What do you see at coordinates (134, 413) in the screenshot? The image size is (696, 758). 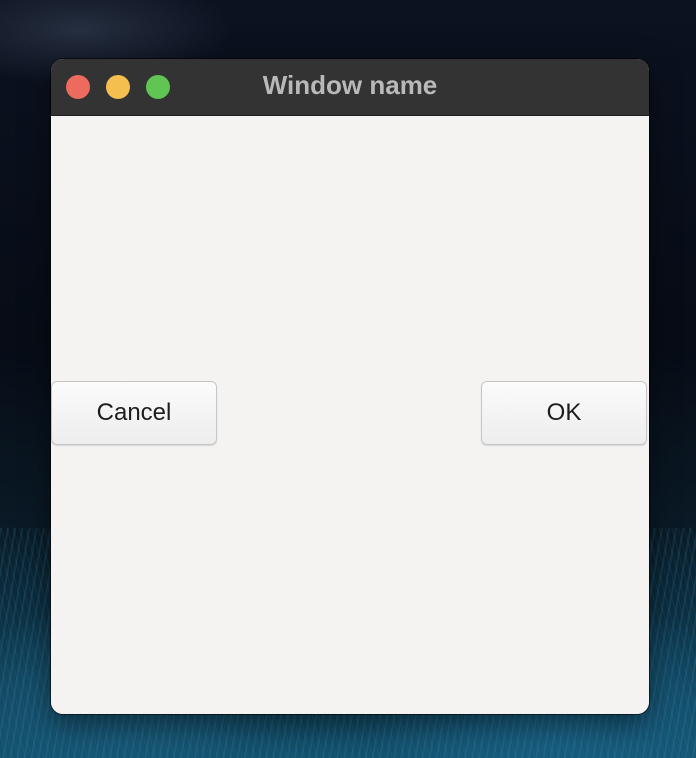 I see `cancel-button: Cancel` at bounding box center [134, 413].